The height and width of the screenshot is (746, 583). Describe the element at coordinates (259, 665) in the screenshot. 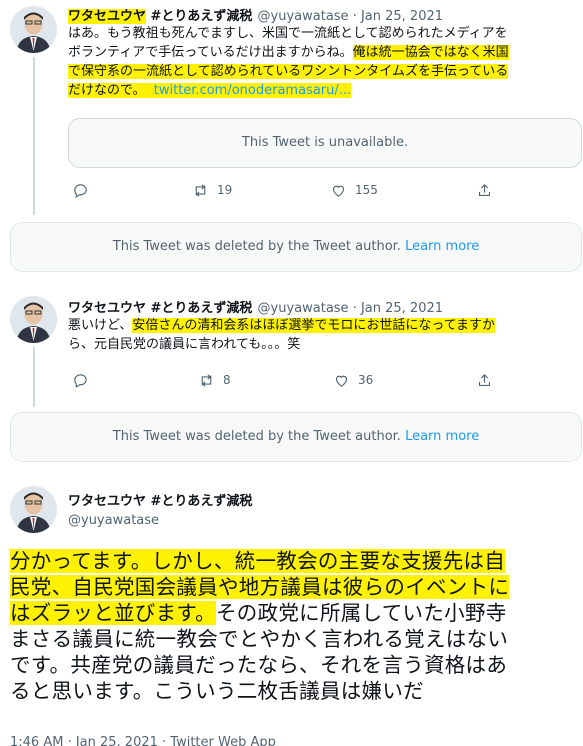

I see `tweet-text-line: です。共産党の議員だったなら、それを言う資格はあ` at that location.